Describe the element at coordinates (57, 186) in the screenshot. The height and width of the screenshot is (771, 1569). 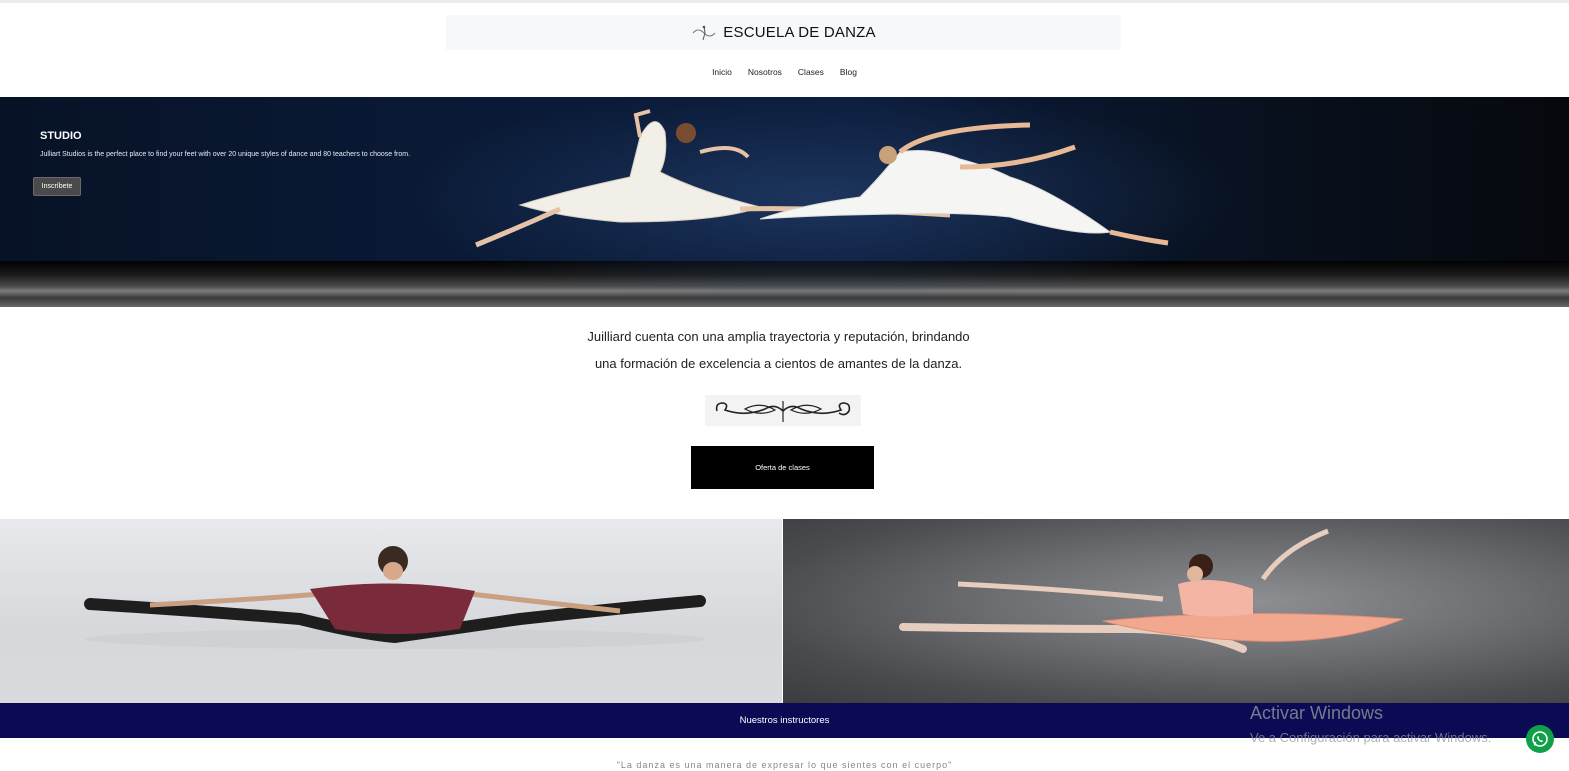
I see `enroll-button: Inscríbete` at that location.